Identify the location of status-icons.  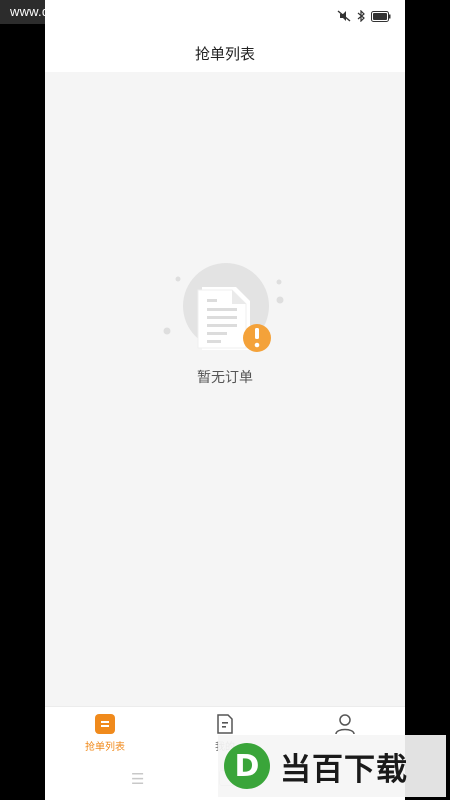
(364, 16).